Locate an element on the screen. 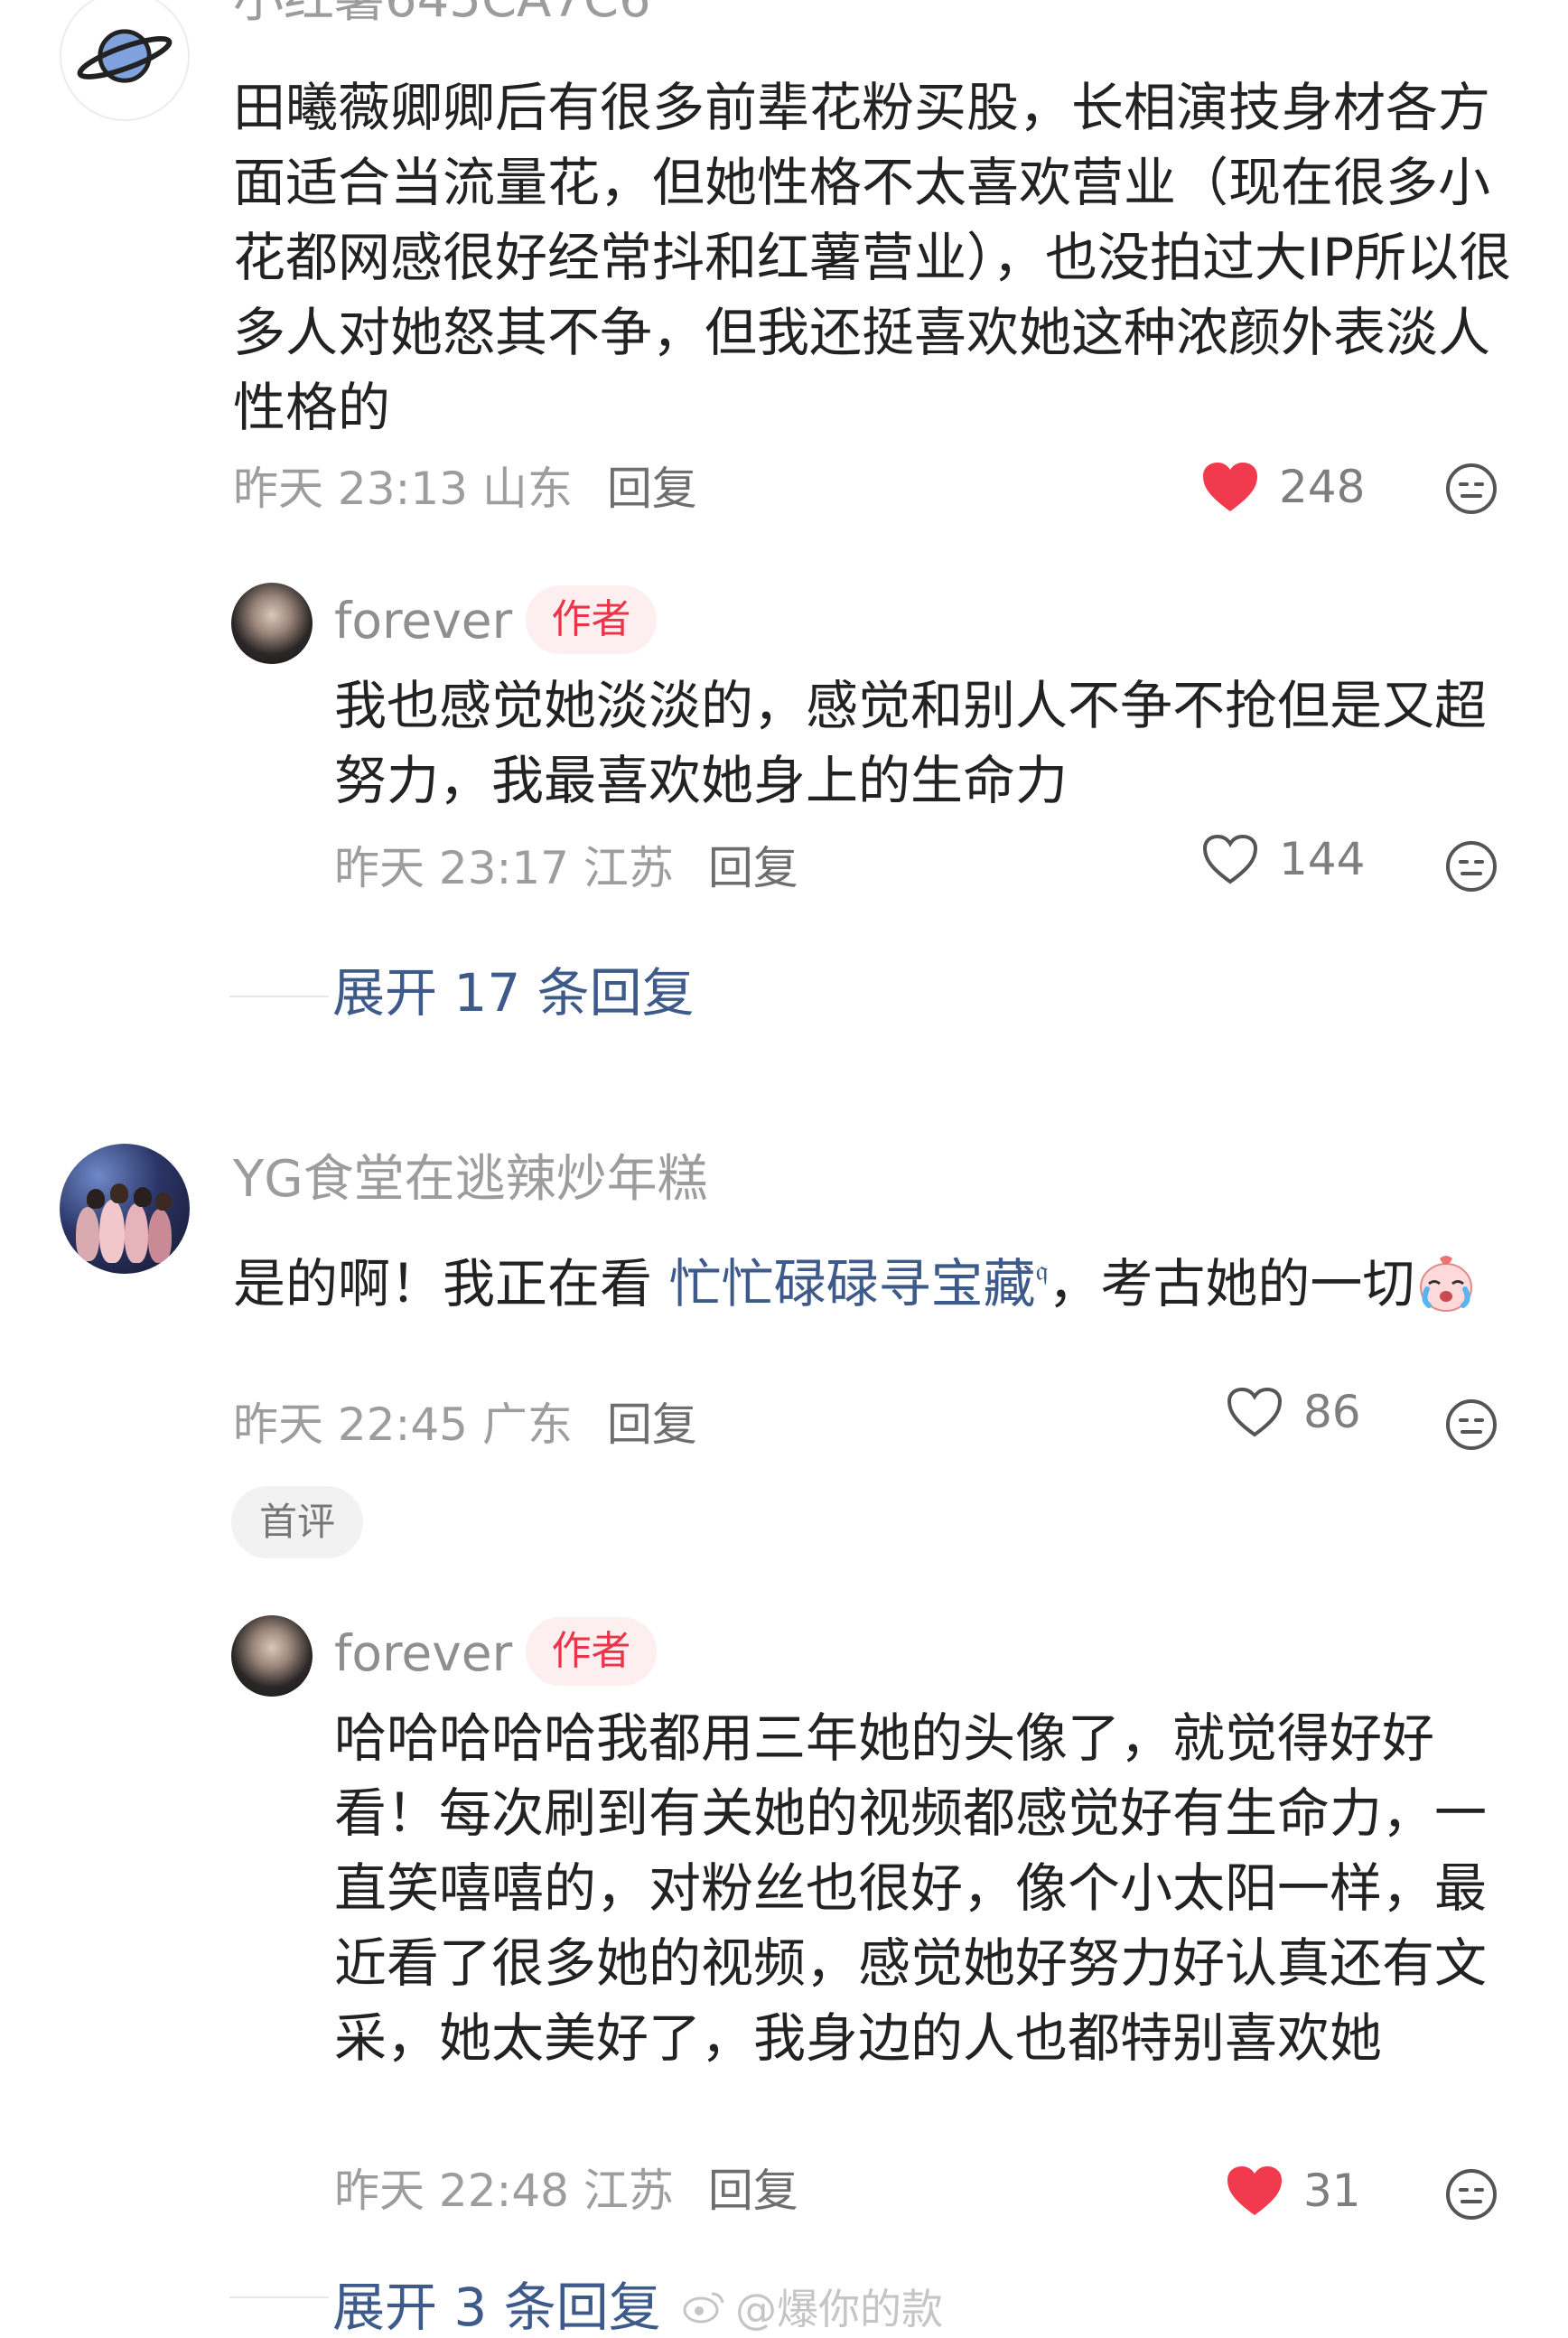  comment-location: 山东 is located at coordinates (527, 489).